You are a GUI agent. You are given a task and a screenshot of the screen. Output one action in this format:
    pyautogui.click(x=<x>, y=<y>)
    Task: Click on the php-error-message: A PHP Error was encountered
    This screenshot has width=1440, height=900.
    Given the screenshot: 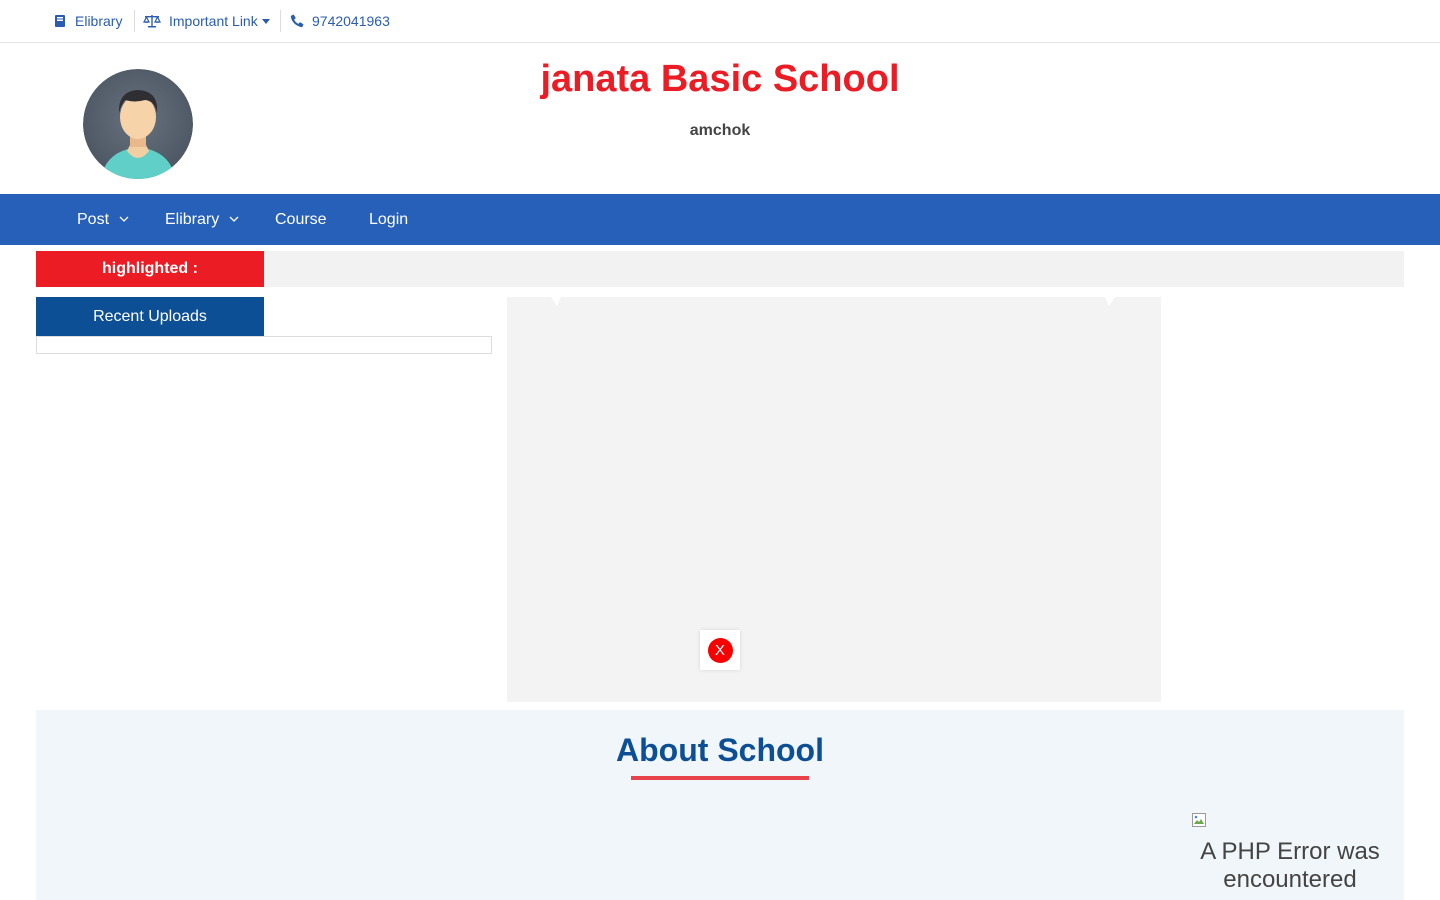 What is the action you would take?
    pyautogui.click(x=1290, y=865)
    